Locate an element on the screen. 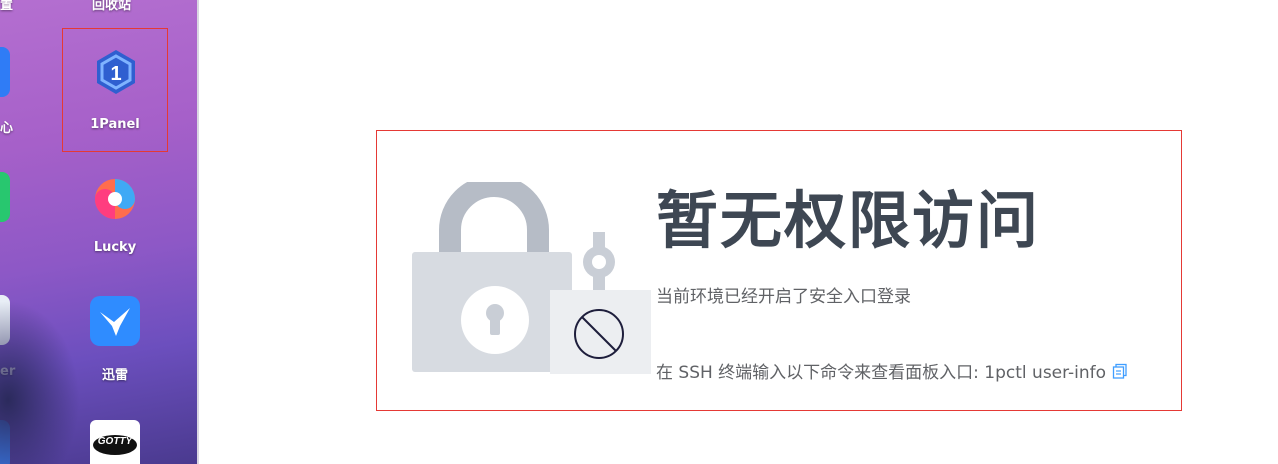  app-label: Lucky is located at coordinates (115, 247).